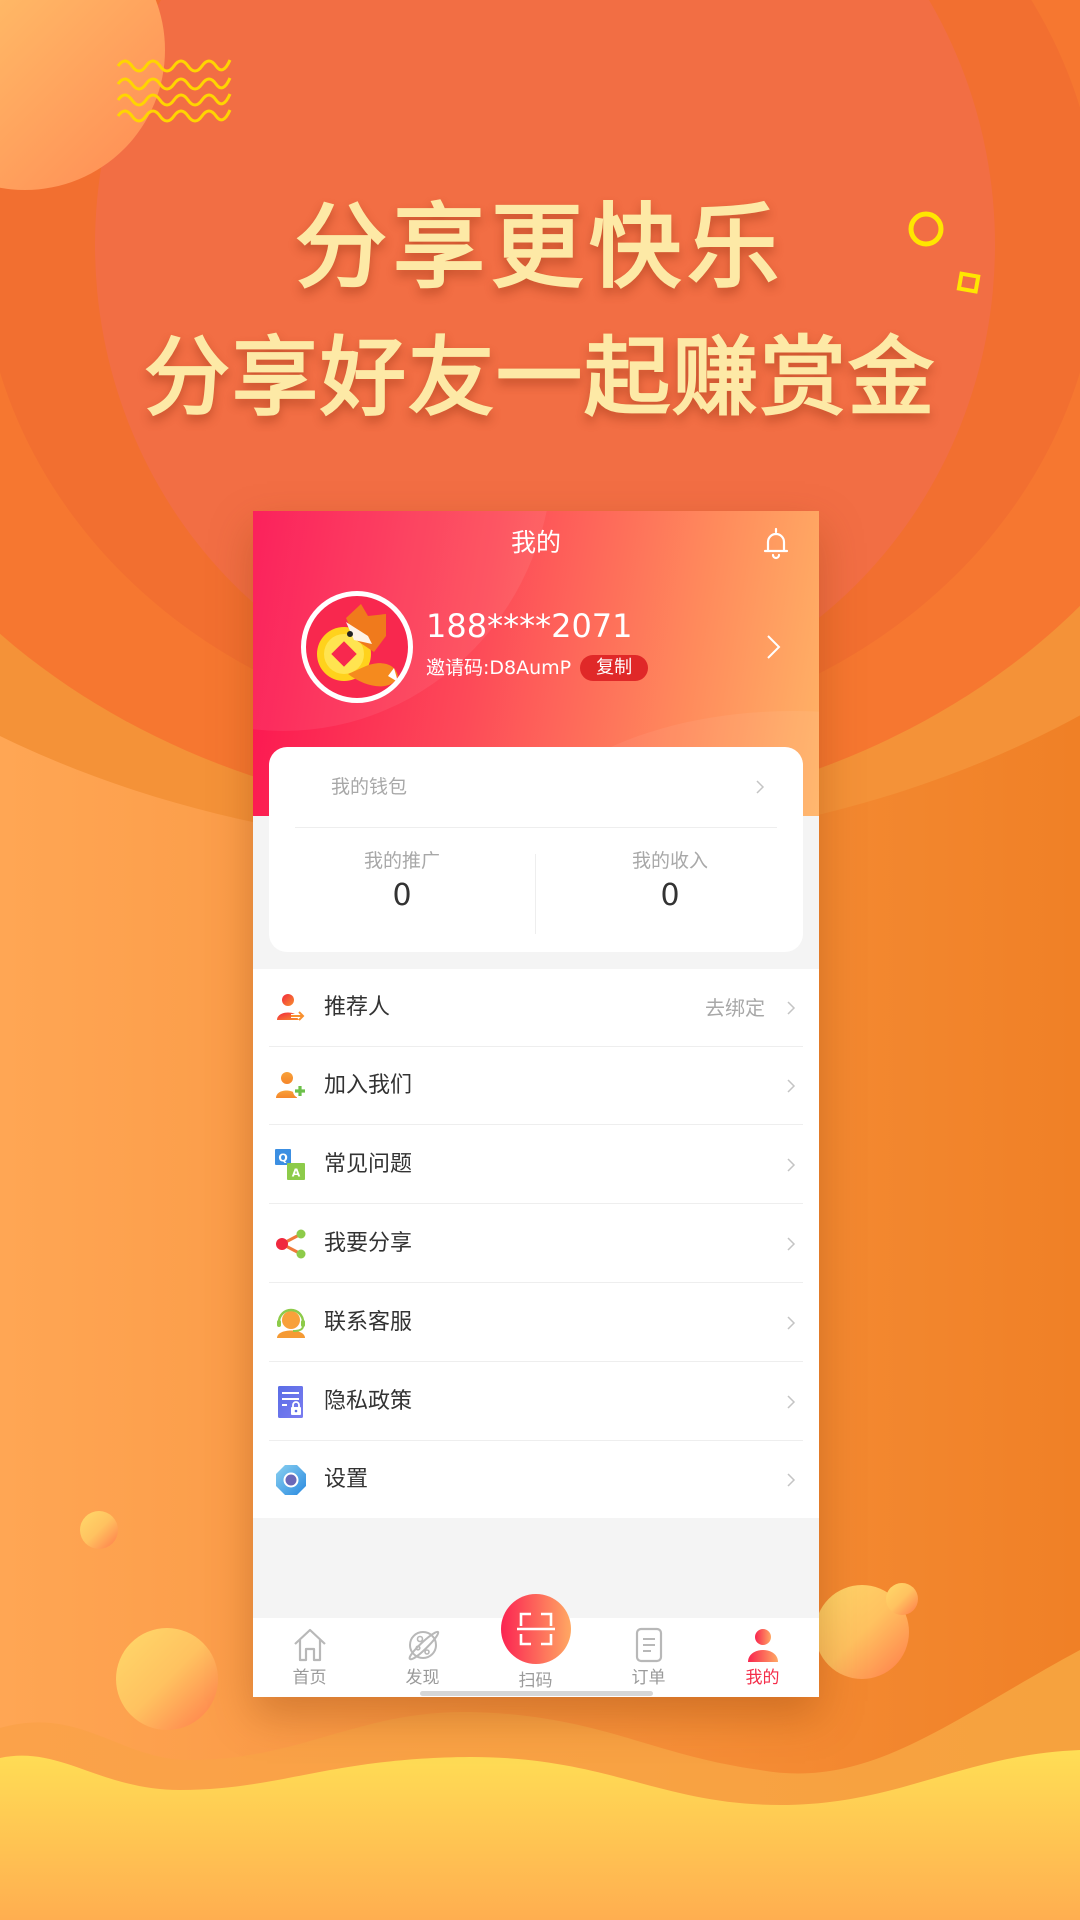 The image size is (1080, 1920). Describe the element at coordinates (369, 787) in the screenshot. I see `my-wallet-label: 我的钱包` at that location.